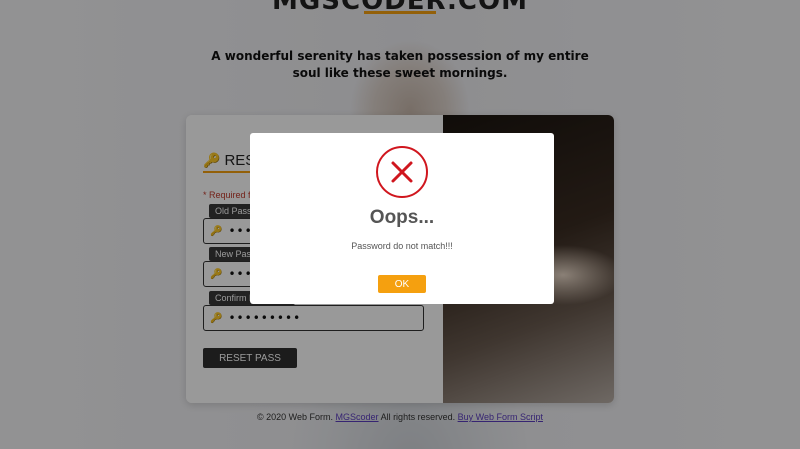  Describe the element at coordinates (402, 284) in the screenshot. I see `ok-button: OK` at that location.